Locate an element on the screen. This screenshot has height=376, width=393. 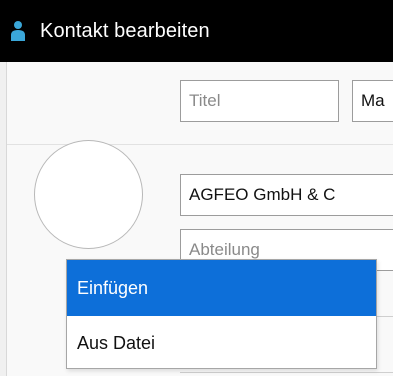
window-title: Kontakt bearbeiten is located at coordinates (125, 31).